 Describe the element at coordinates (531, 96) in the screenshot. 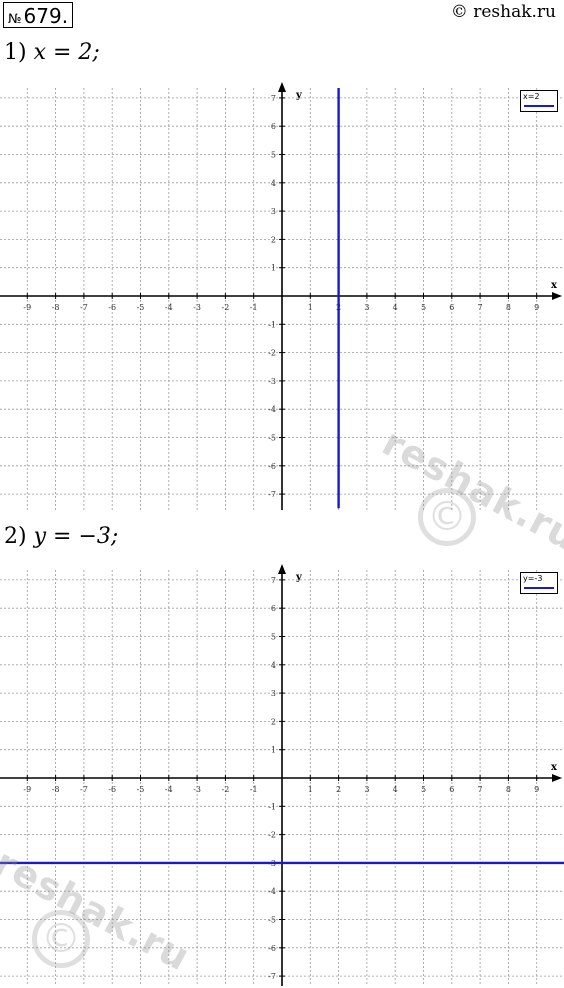

I see `legend-1-label: x=2` at that location.